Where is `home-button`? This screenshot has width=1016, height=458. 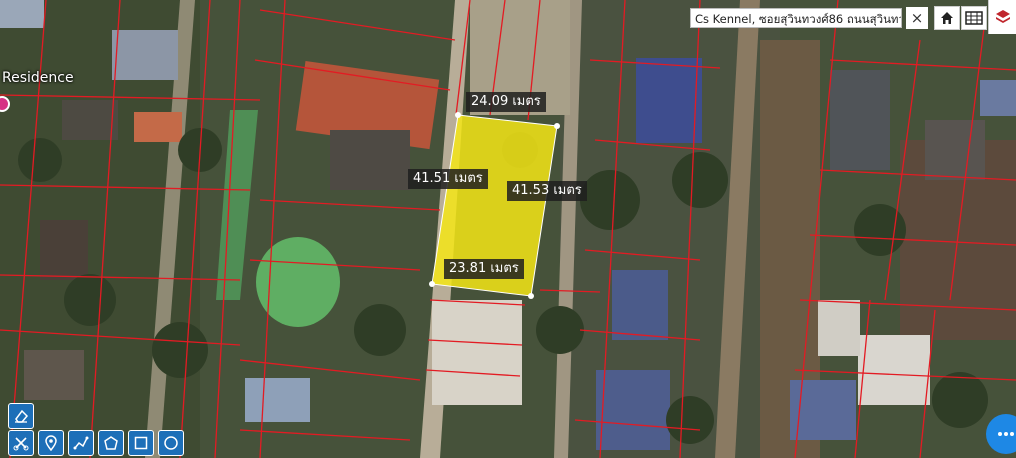
home-button is located at coordinates (947, 18).